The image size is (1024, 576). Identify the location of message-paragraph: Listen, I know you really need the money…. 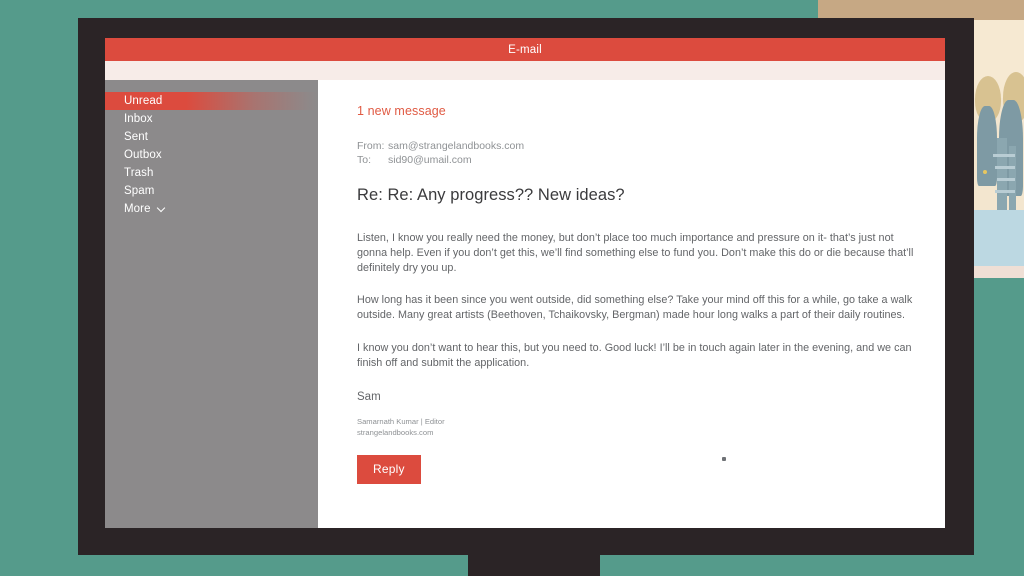
(635, 253).